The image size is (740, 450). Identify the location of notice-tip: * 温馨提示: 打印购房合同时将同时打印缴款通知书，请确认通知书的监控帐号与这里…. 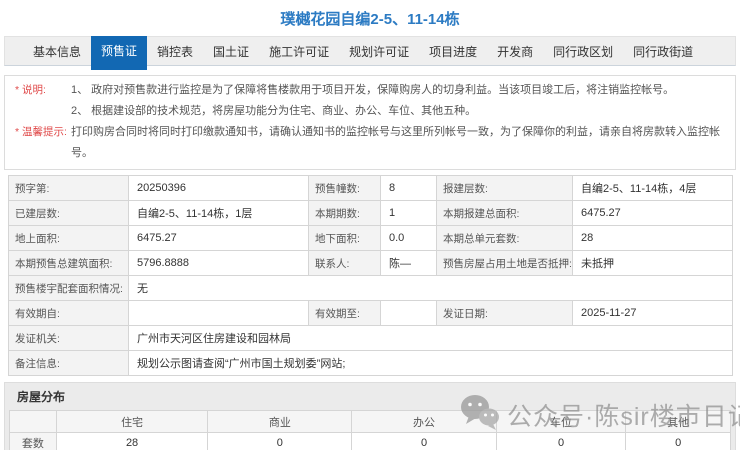
(370, 143).